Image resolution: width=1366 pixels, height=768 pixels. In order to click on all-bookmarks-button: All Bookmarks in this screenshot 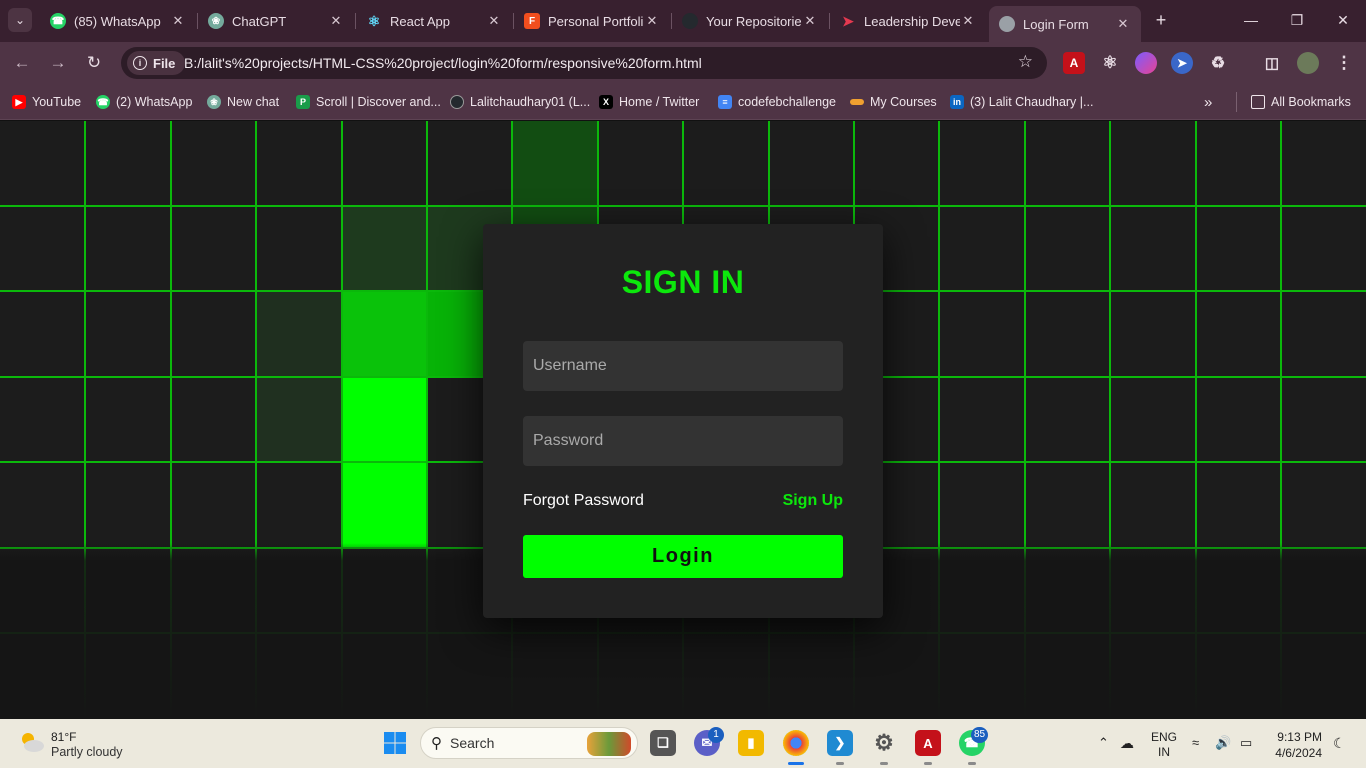, I will do `click(1293, 102)`.